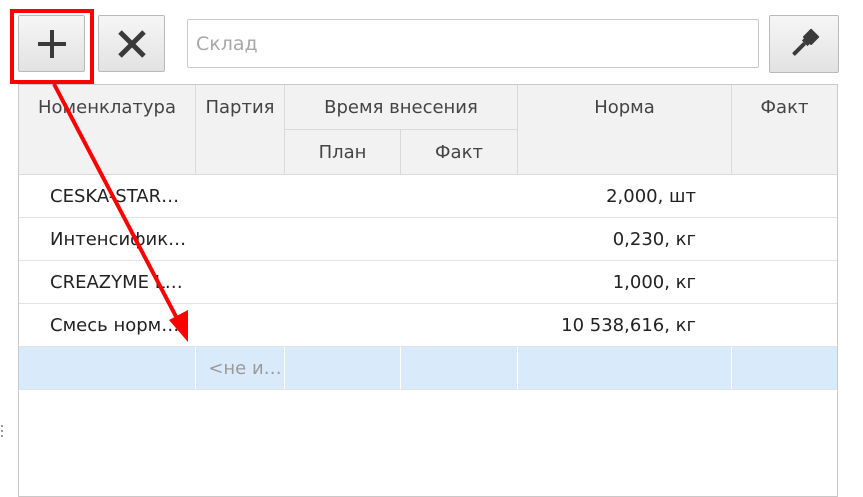 The height and width of the screenshot is (497, 863). What do you see at coordinates (473, 43) in the screenshot?
I see `warehouse-input` at bounding box center [473, 43].